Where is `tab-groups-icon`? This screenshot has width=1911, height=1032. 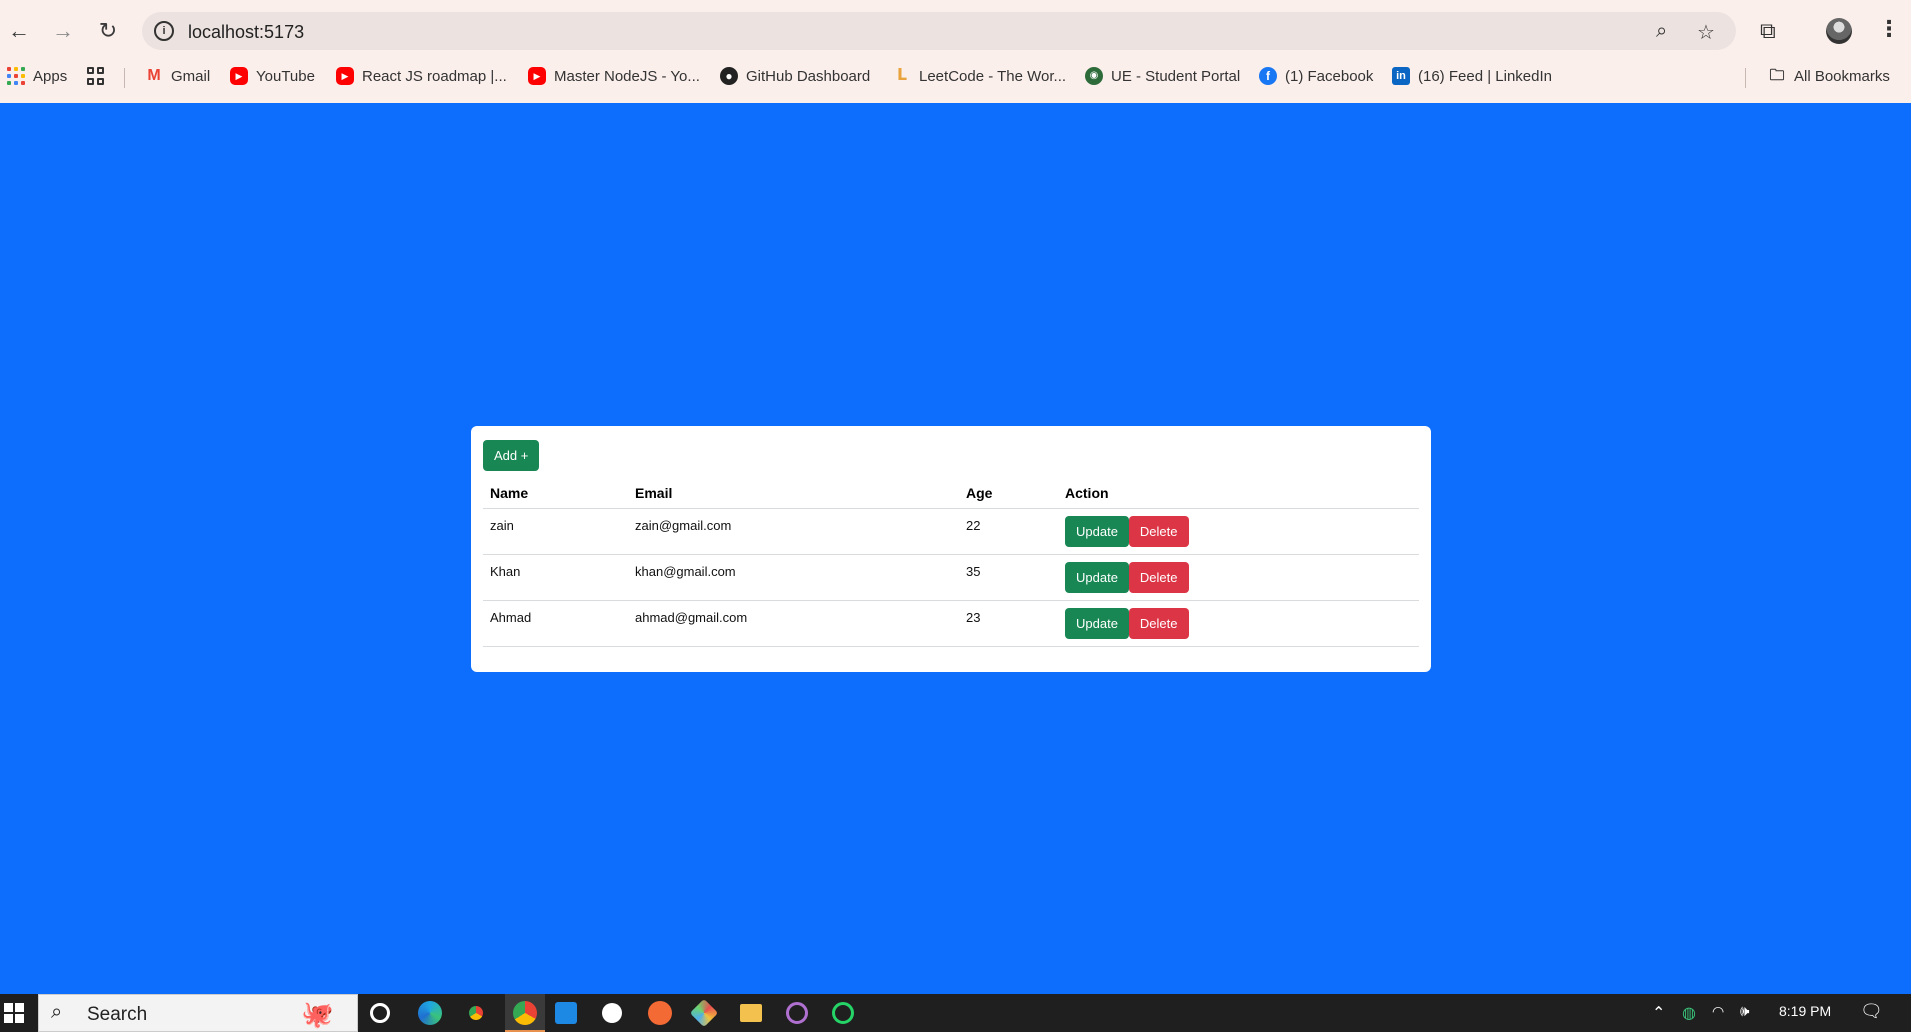
tab-groups-icon is located at coordinates (96, 76).